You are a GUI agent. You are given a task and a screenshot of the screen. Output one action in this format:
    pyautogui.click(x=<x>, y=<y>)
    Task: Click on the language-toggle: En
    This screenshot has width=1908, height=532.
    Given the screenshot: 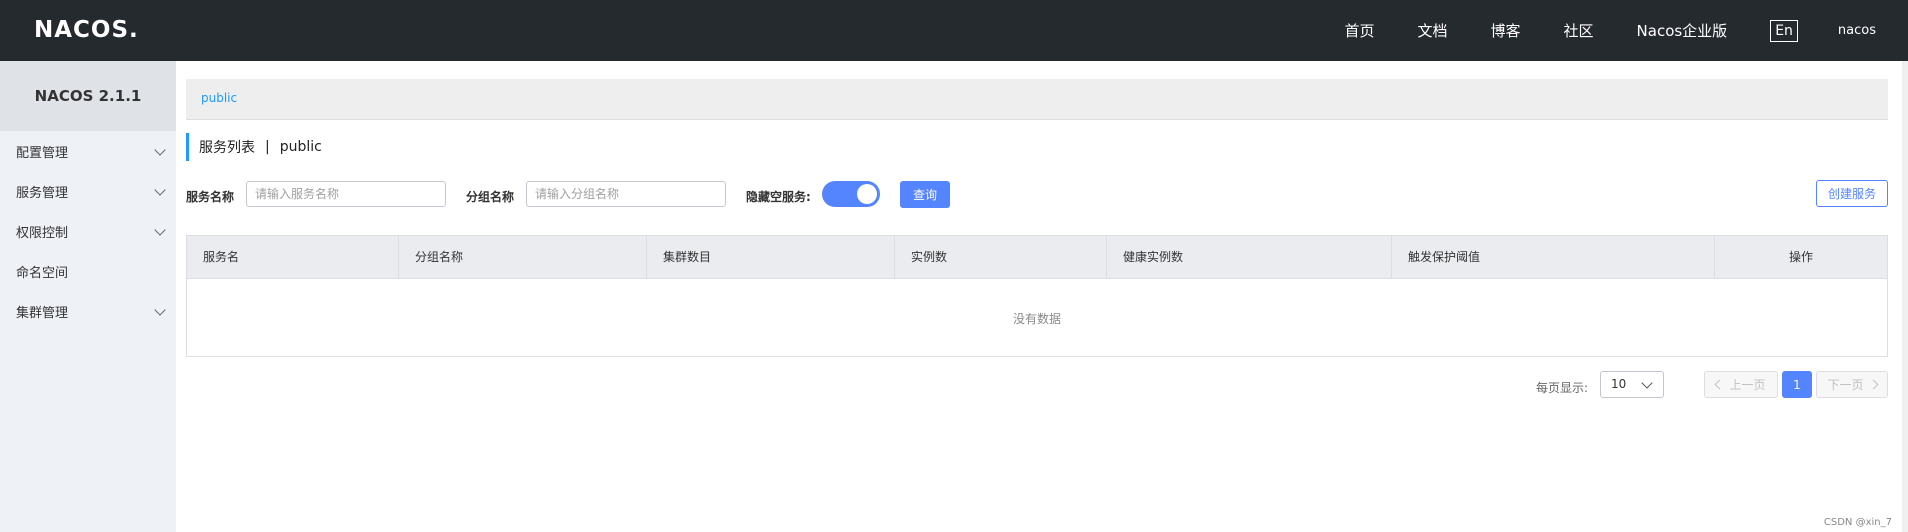 What is the action you would take?
    pyautogui.click(x=1784, y=30)
    